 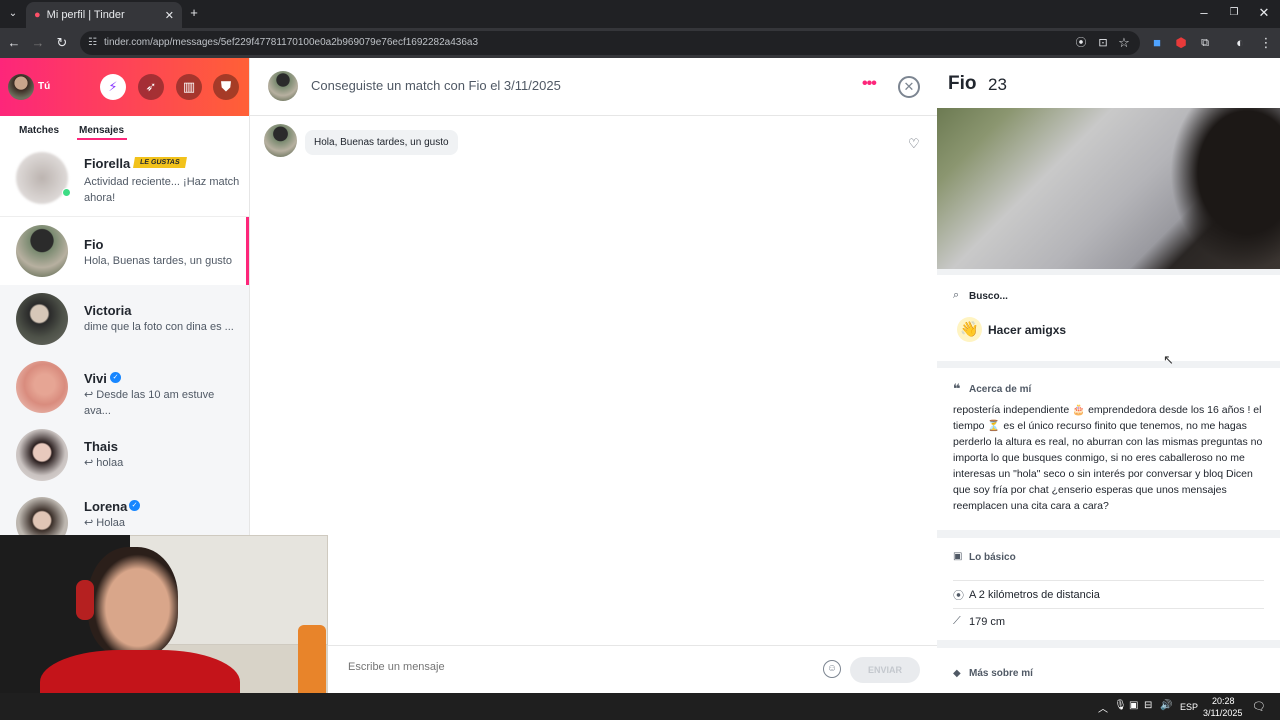 I want to click on conversation-item-active: Fio Hola, Buenas tardes, un gusto, so click(x=124, y=251).